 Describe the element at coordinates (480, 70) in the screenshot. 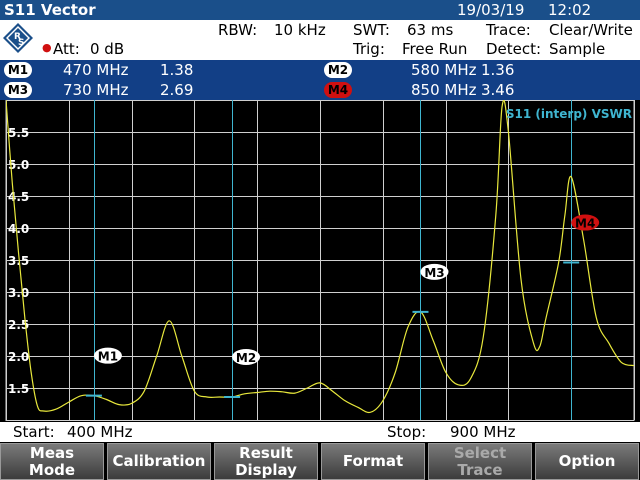

I see `marker-row-m2: M2 580 MHz 1.36` at that location.